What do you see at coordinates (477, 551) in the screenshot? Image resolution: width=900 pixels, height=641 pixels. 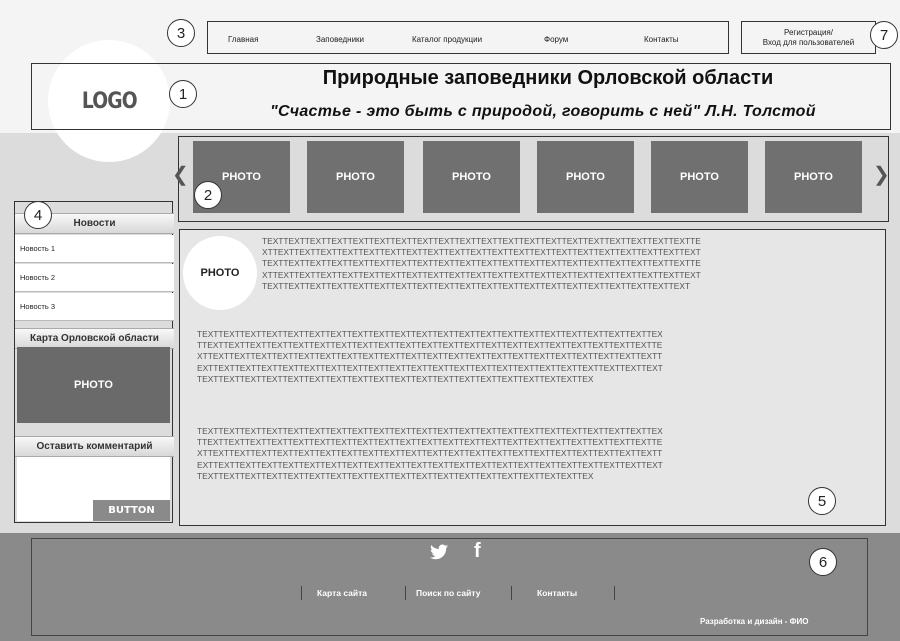 I see `facebook-icon: f` at bounding box center [477, 551].